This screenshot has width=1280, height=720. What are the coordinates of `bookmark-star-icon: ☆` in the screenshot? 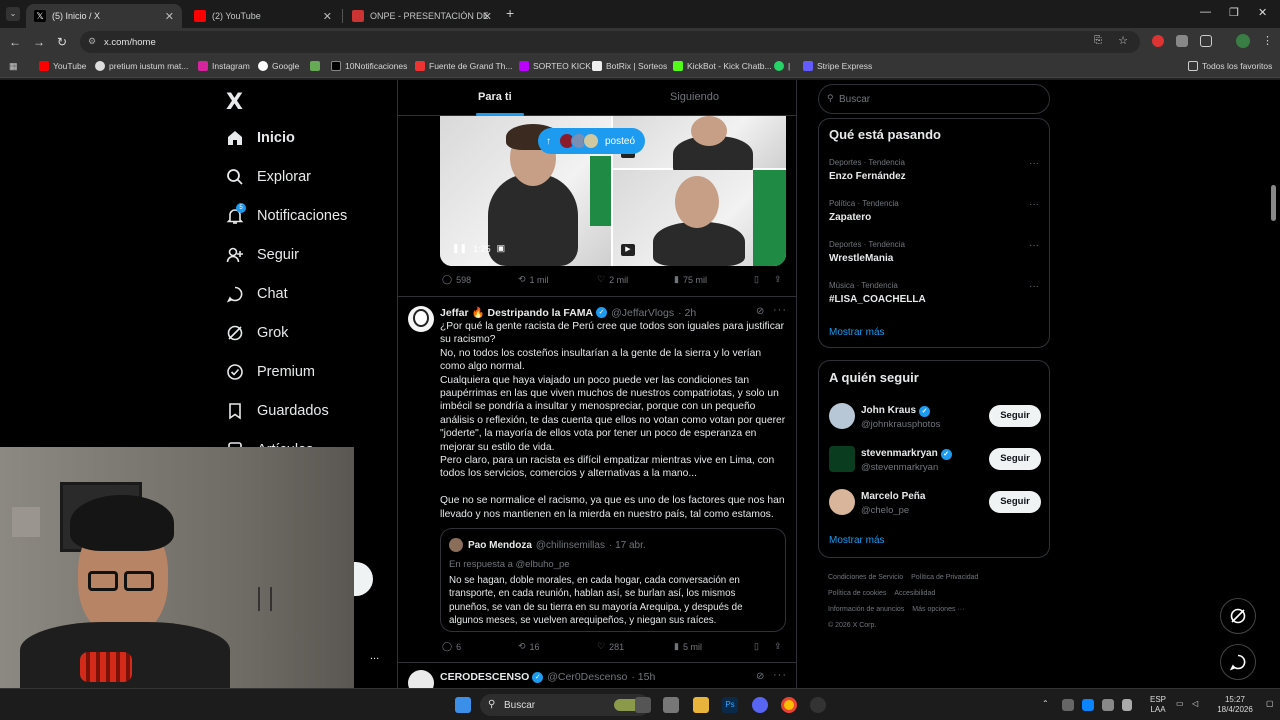 It's located at (1123, 40).